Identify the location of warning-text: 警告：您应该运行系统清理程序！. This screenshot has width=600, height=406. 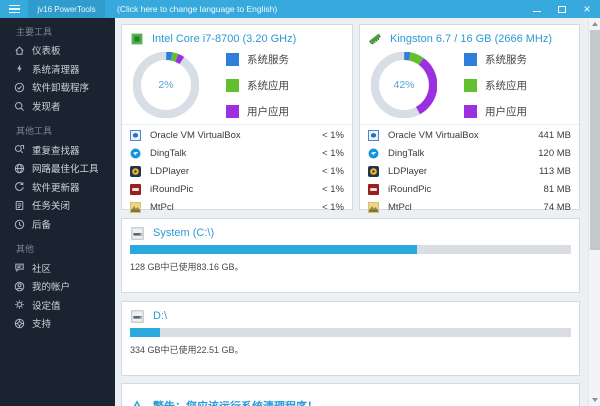
(235, 402).